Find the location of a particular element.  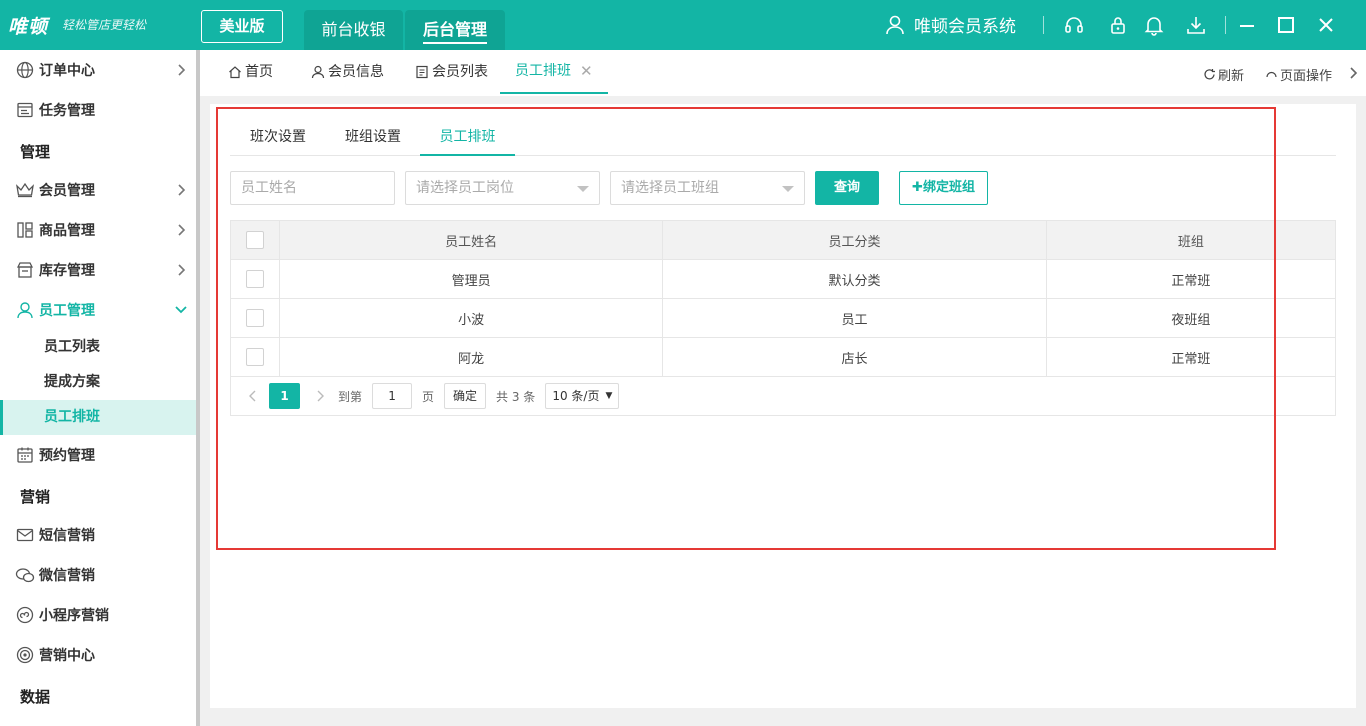

sidebar-item-label: 短信营销 is located at coordinates (67, 536).